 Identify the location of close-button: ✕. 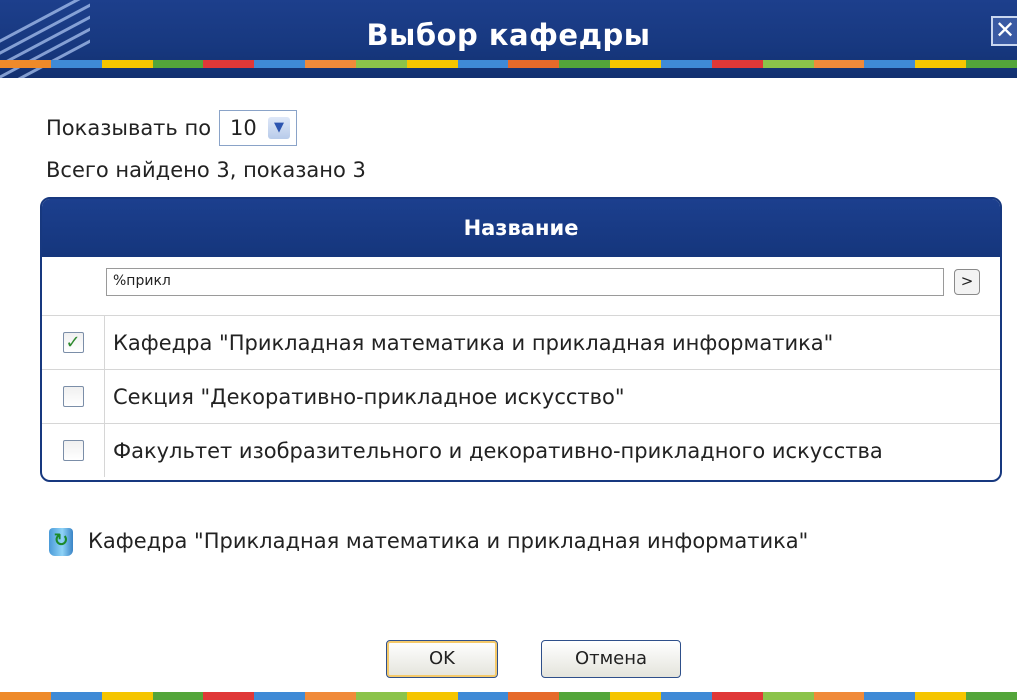
(1004, 31).